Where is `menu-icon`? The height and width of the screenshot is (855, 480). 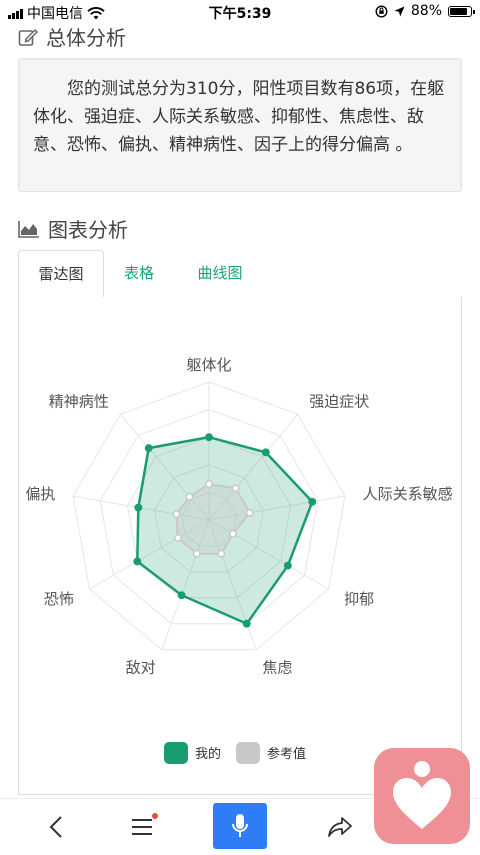
menu-icon is located at coordinates (142, 827).